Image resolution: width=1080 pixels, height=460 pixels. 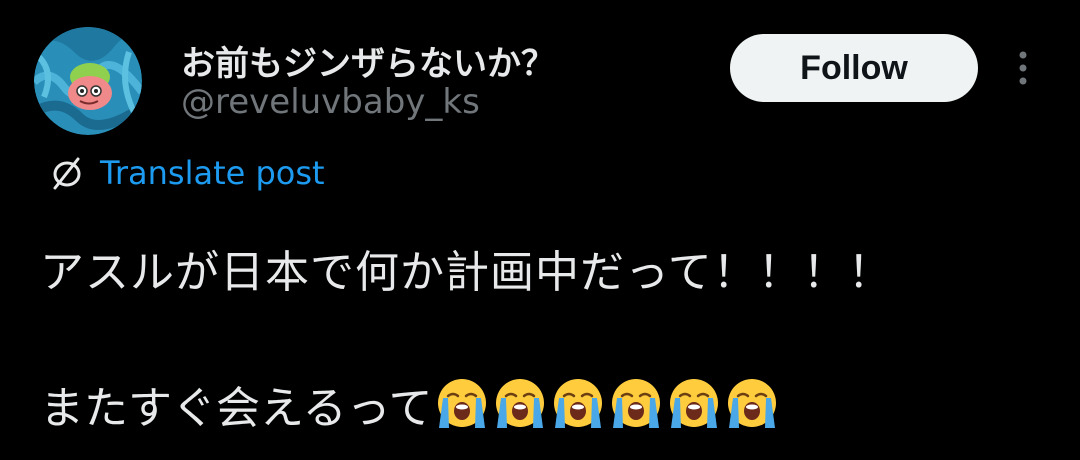 I want to click on avatar, so click(x=88, y=81).